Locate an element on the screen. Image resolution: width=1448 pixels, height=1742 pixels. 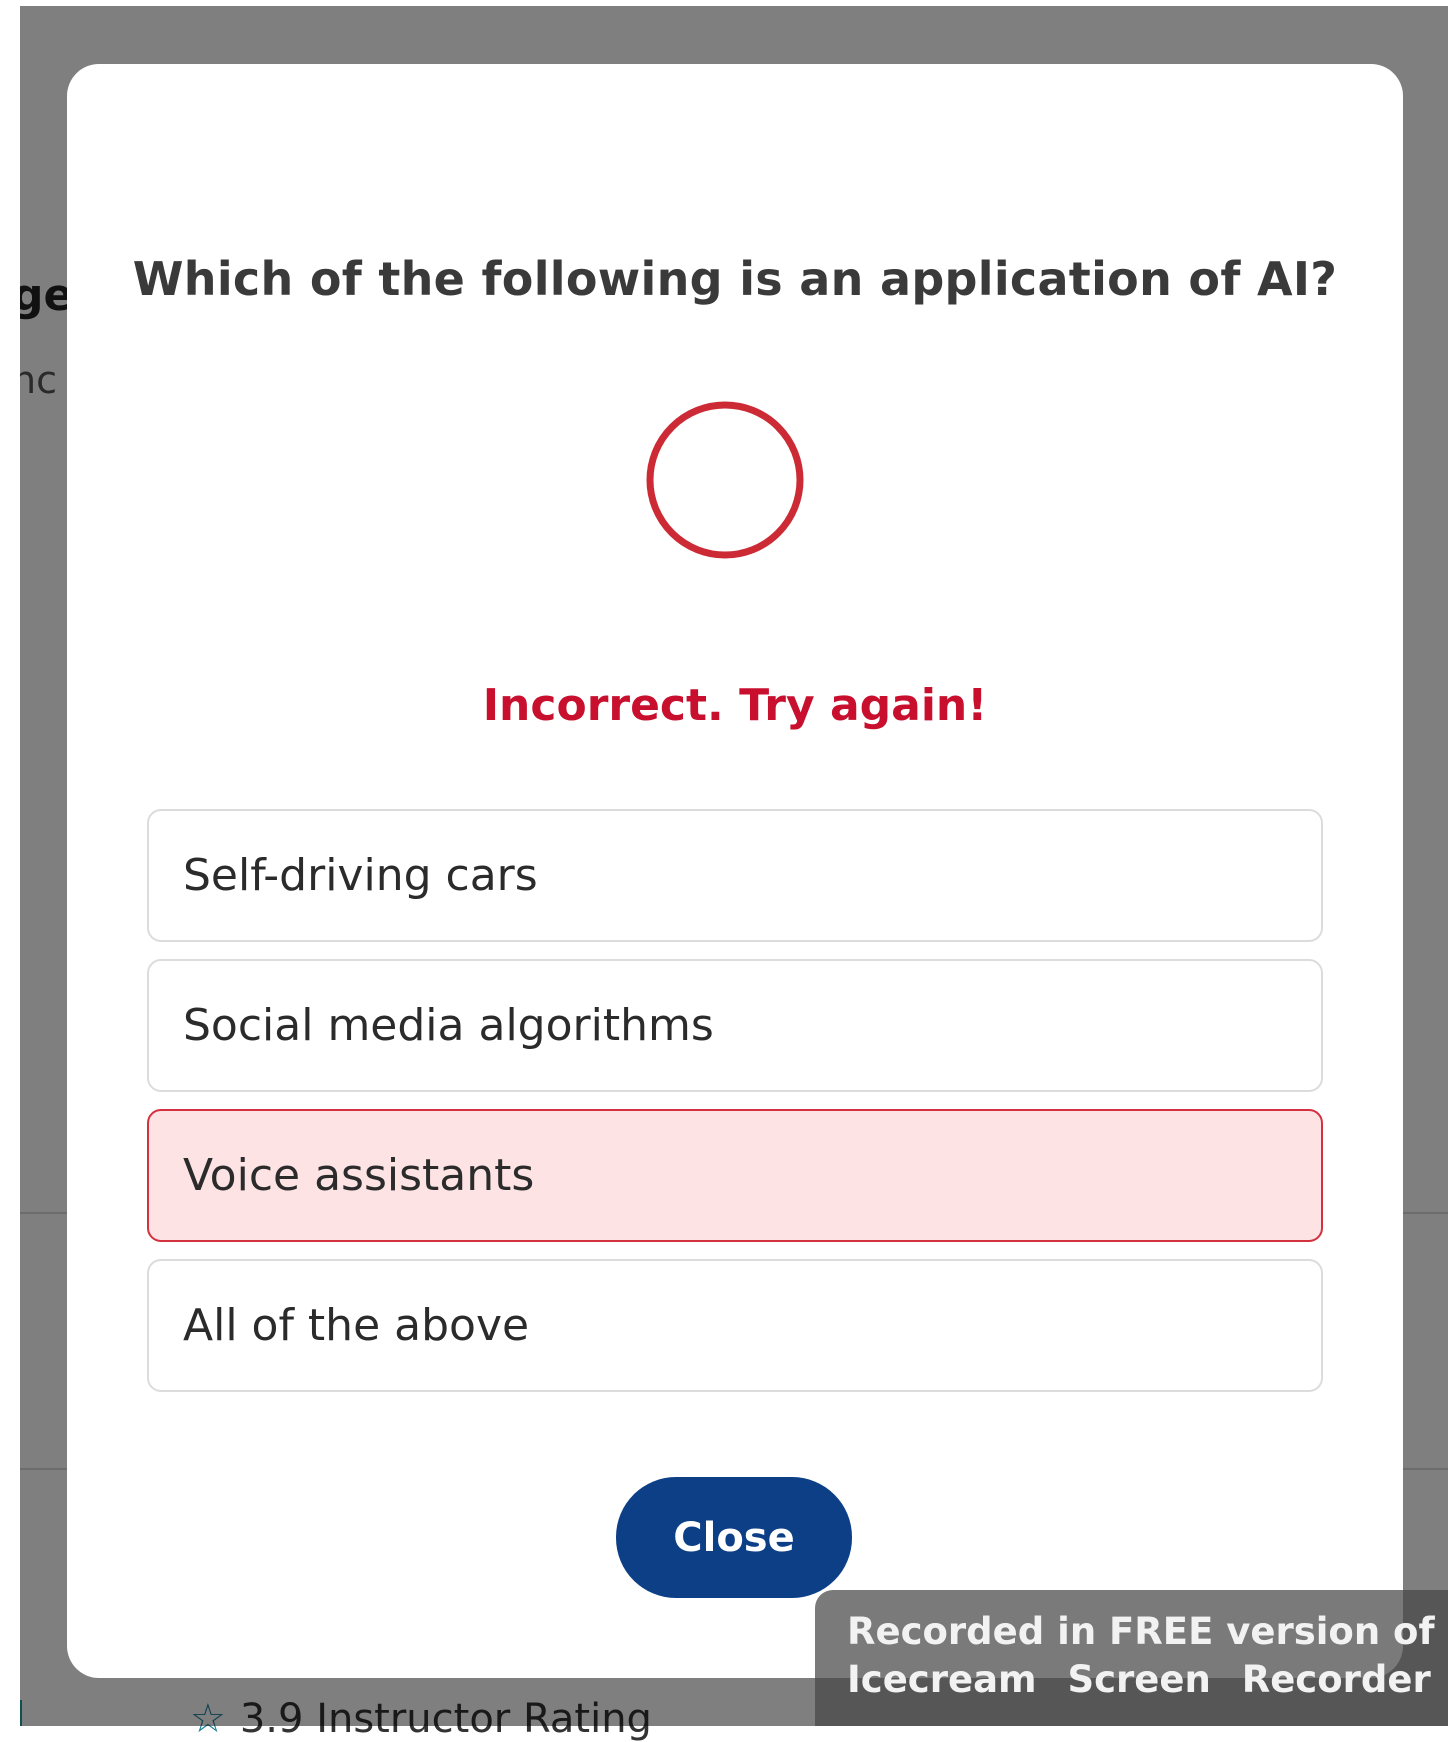
answer-option-label: All of the above is located at coordinates (356, 1325).